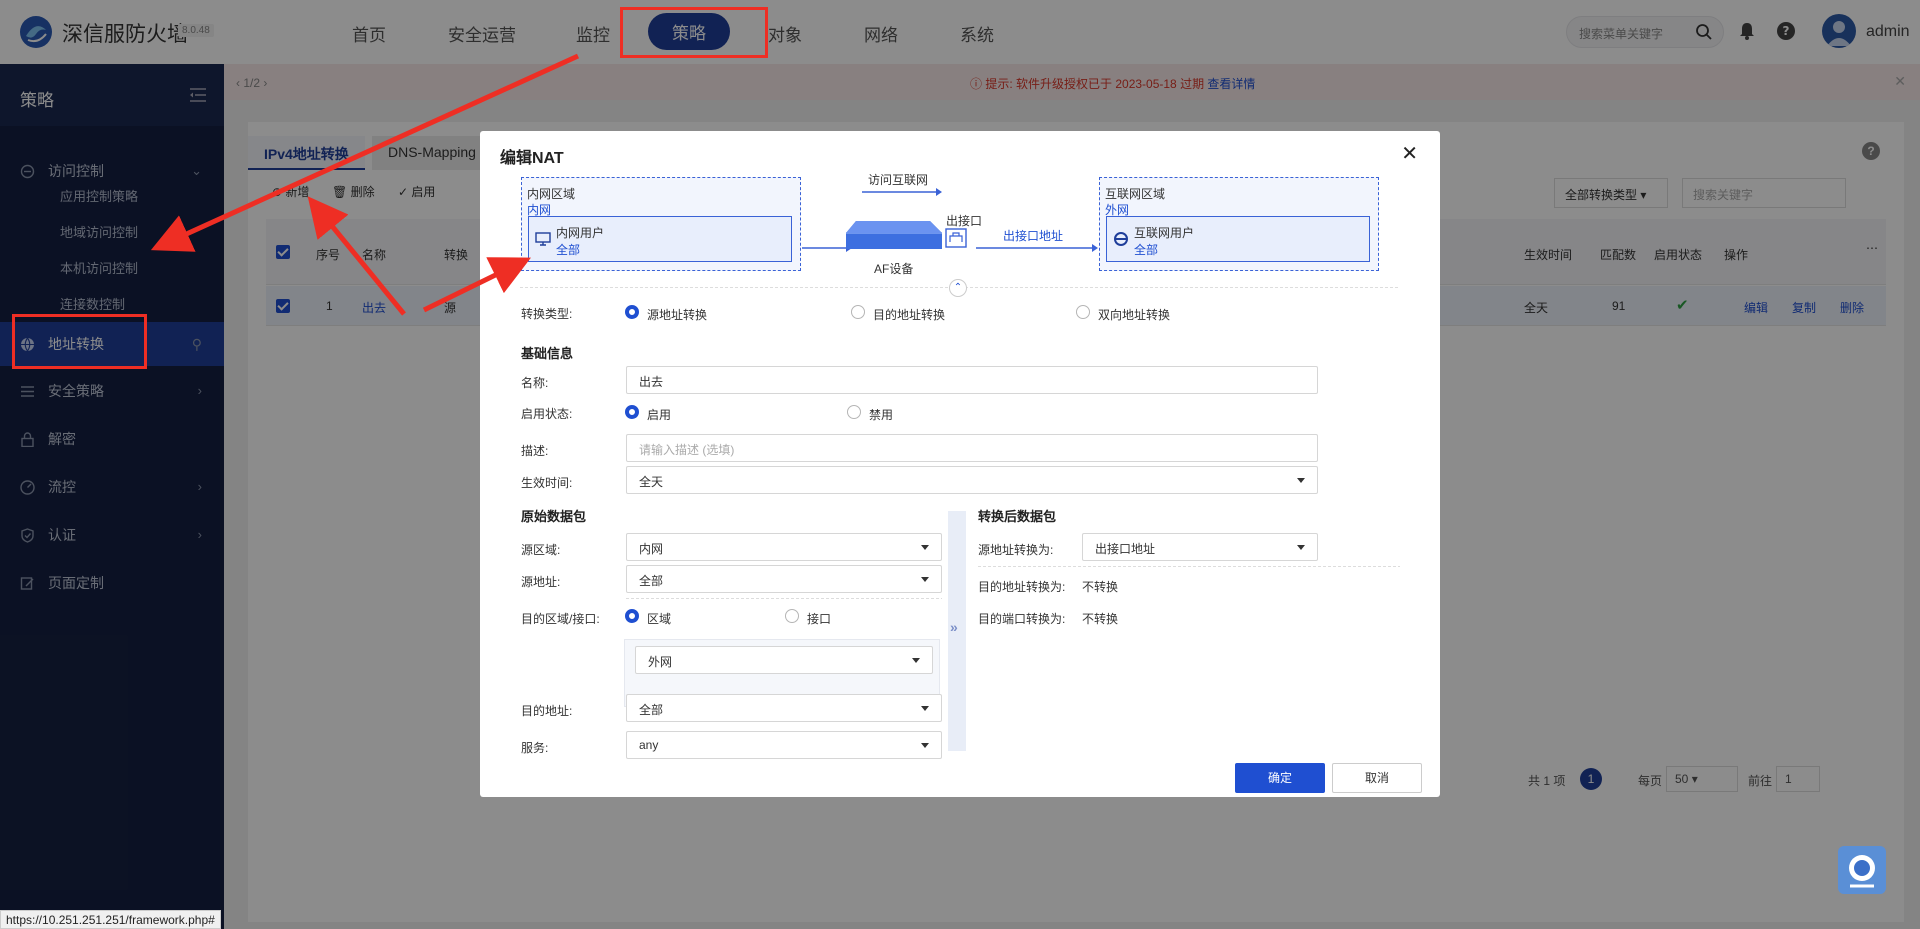  Describe the element at coordinates (1377, 778) in the screenshot. I see `cancel-button: 取消` at that location.